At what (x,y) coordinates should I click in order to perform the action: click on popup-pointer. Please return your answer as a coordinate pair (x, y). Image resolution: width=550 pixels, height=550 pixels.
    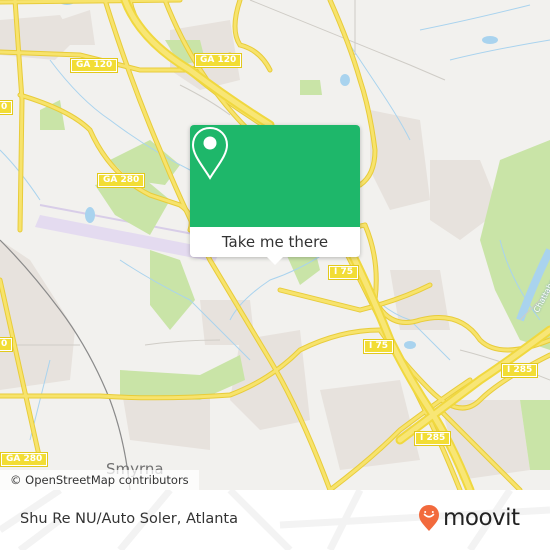
    Looking at the image, I should click on (275, 260).